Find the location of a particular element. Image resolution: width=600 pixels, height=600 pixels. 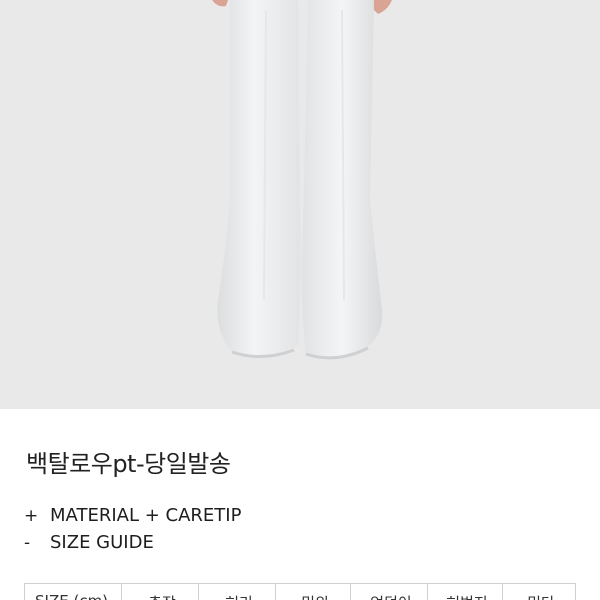

left-hand is located at coordinates (220, 3).